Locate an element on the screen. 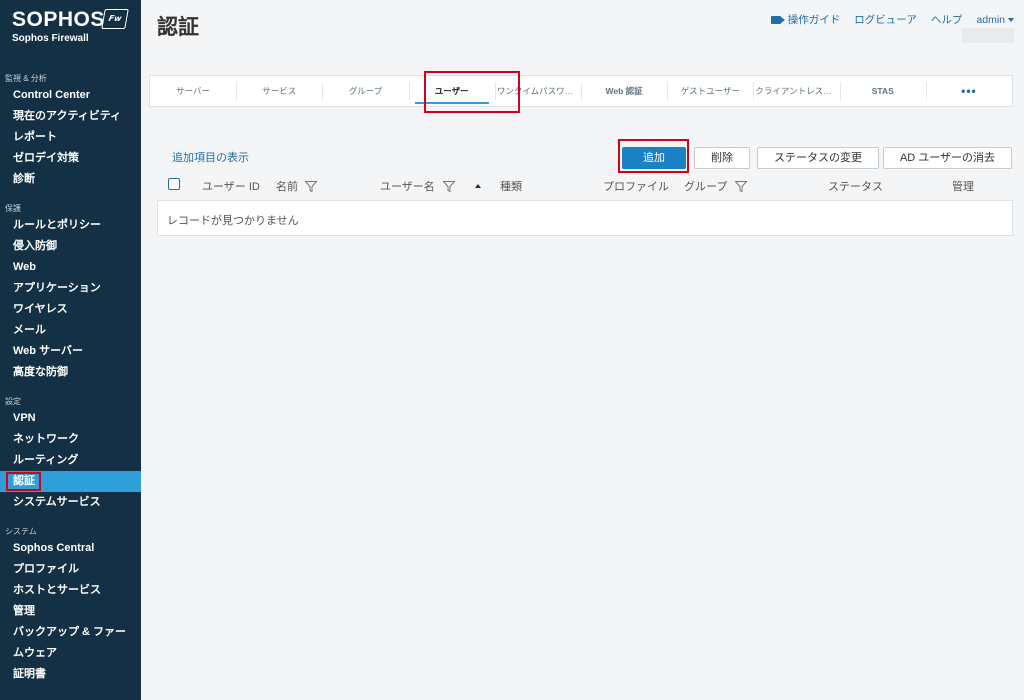  highlight-box is located at coordinates (23, 481).